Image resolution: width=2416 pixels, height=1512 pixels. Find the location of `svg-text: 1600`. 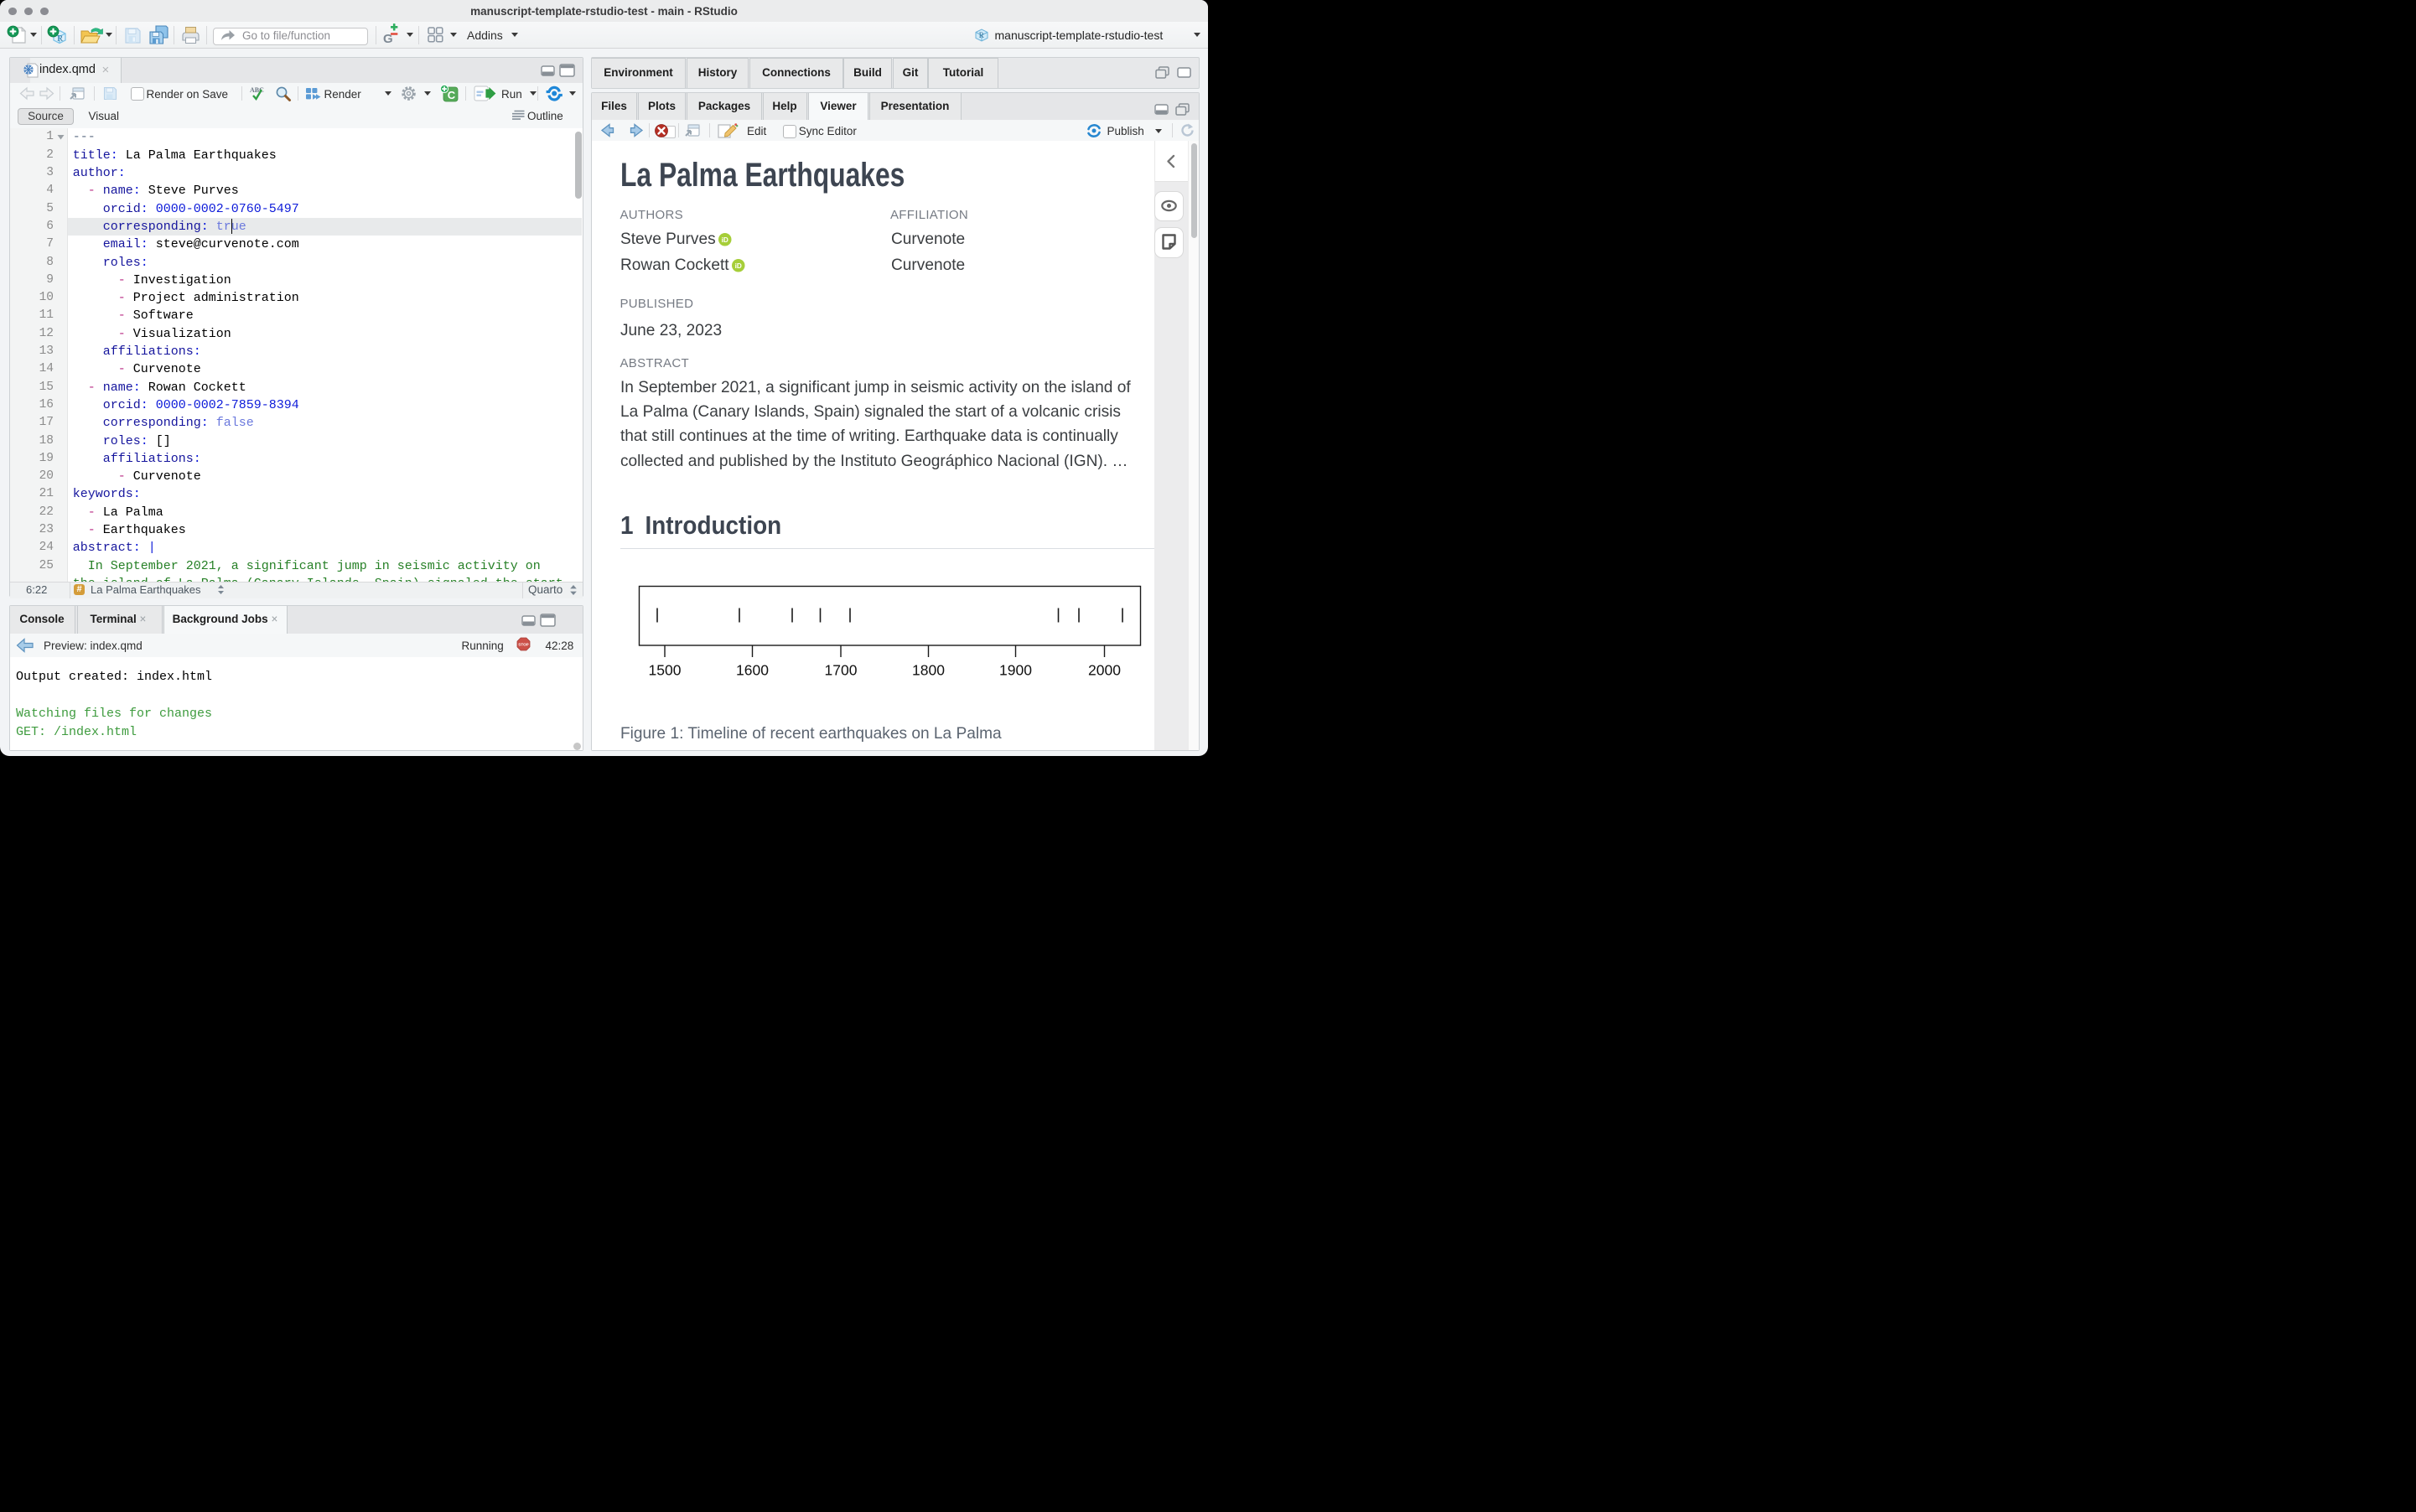

svg-text: 1600 is located at coordinates (753, 669).